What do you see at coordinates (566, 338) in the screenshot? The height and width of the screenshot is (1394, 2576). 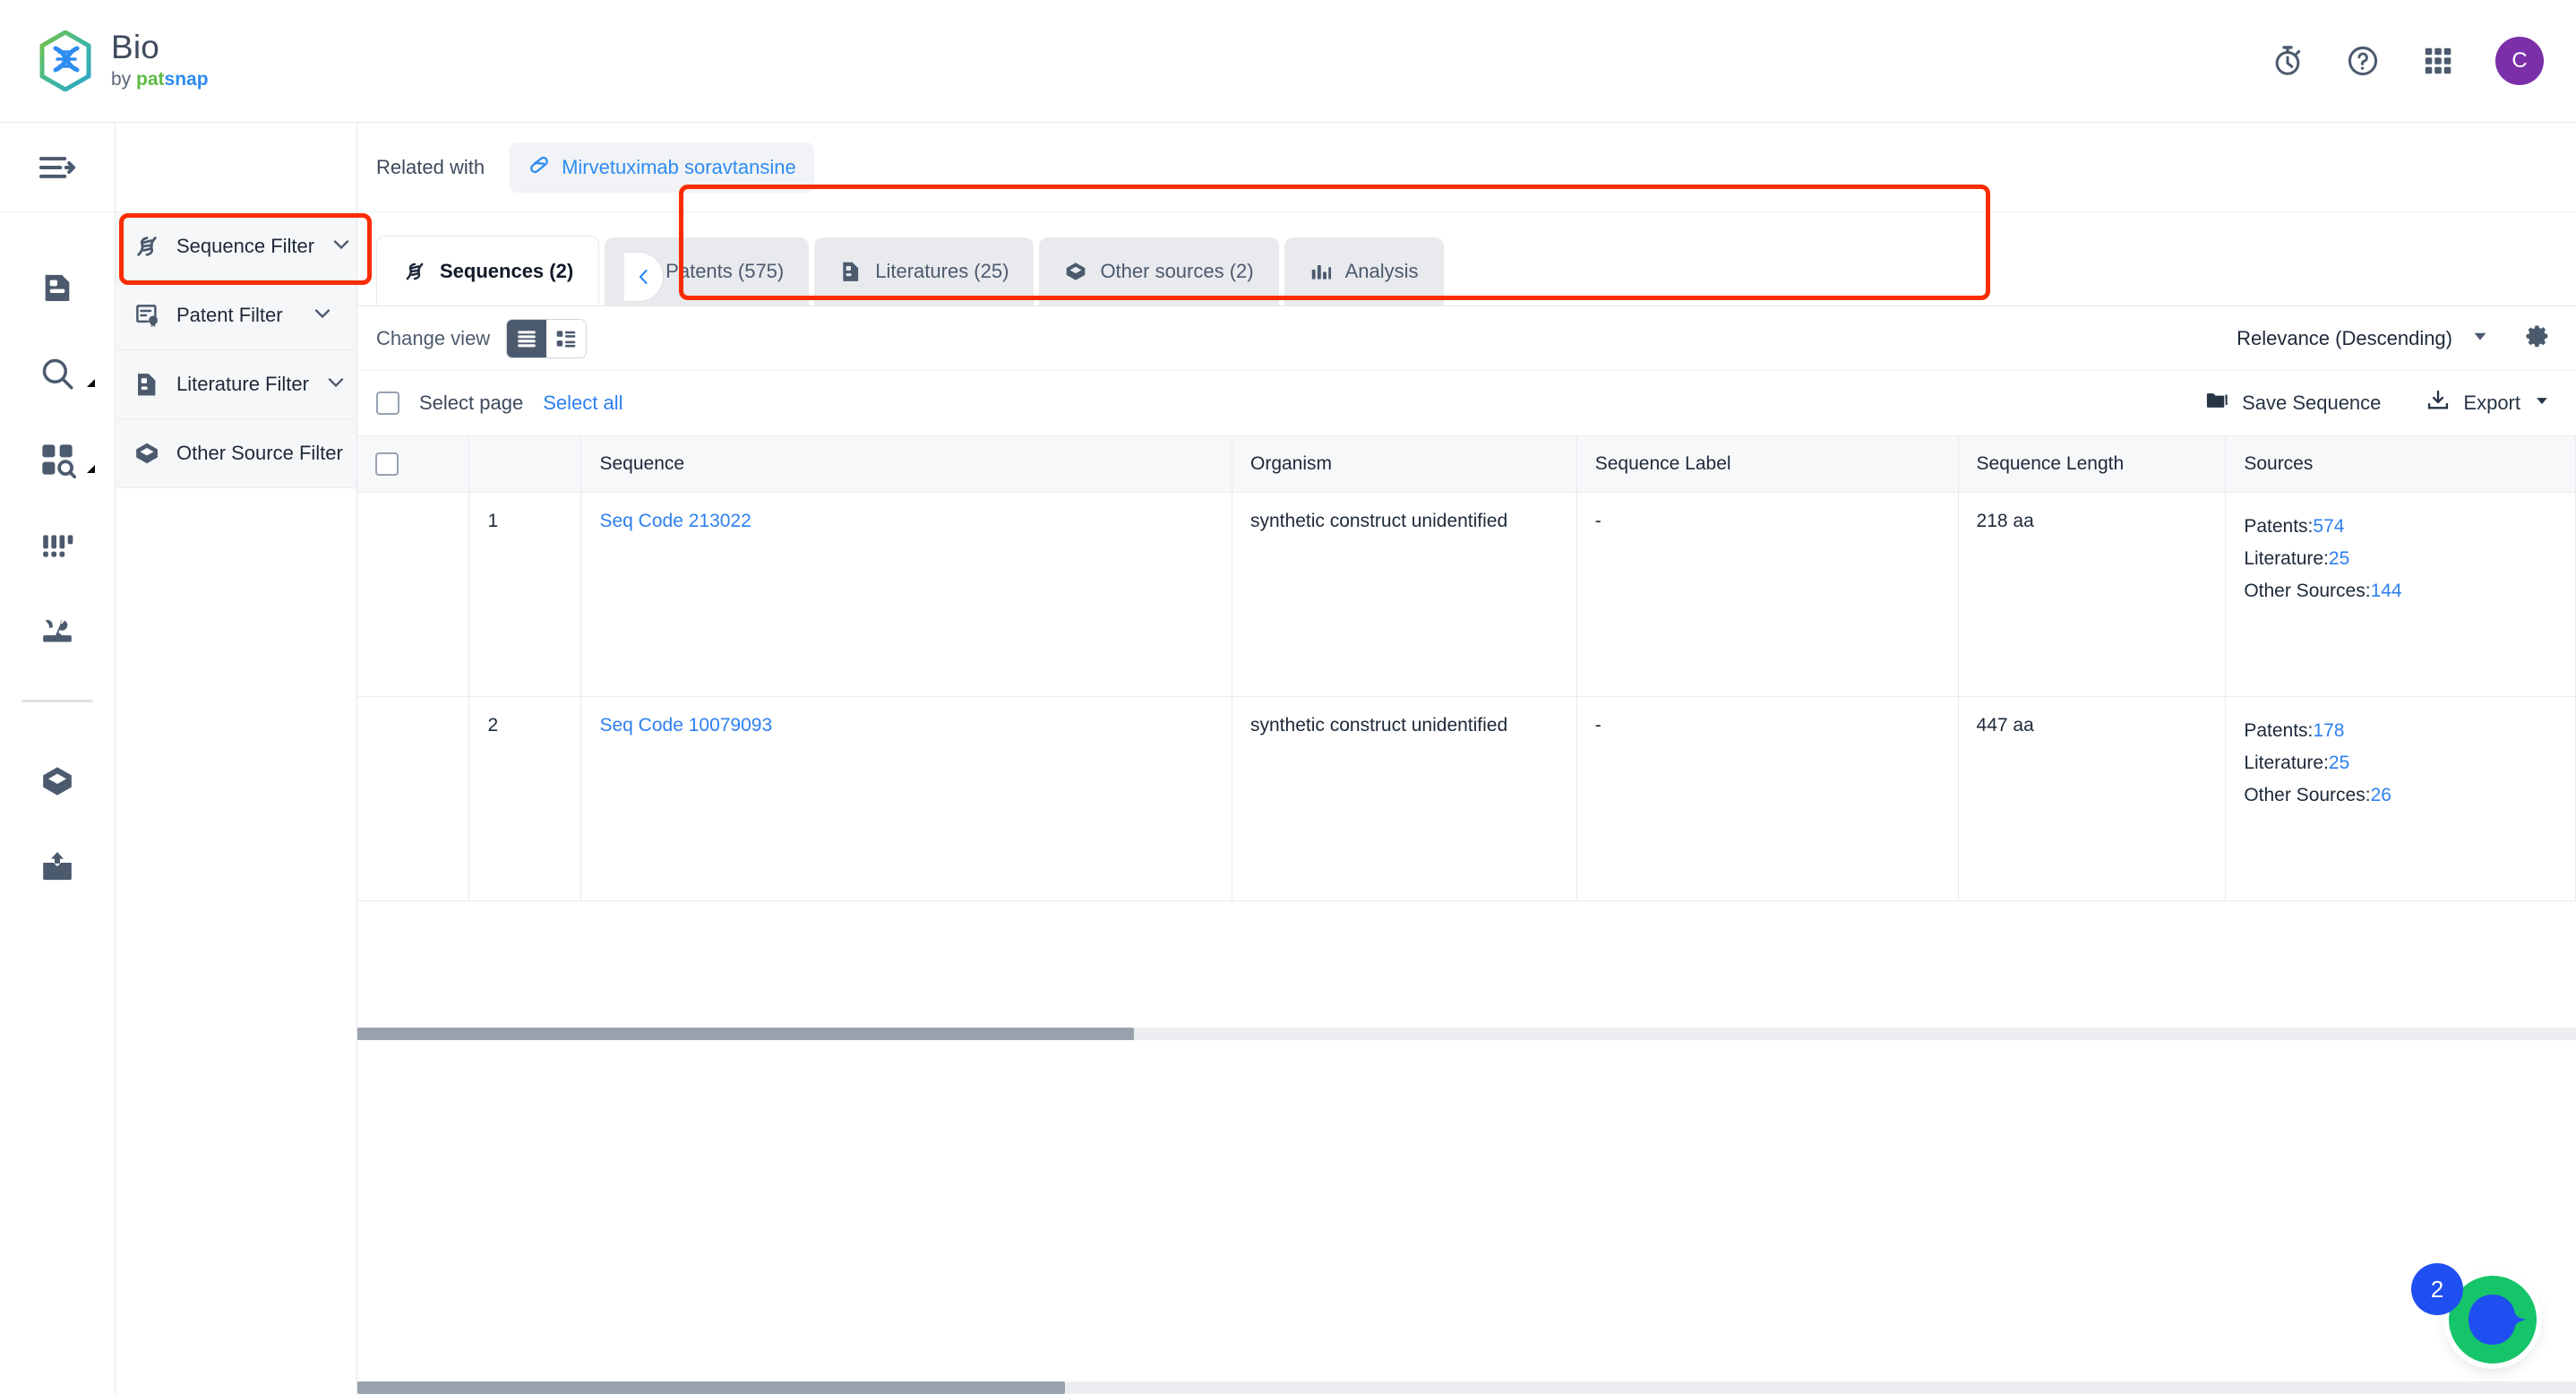 I see `detail-view-icon` at bounding box center [566, 338].